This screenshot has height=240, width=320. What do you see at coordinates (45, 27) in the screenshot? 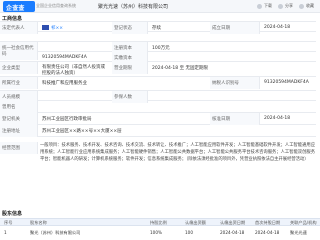
I see `avatar` at bounding box center [45, 27].